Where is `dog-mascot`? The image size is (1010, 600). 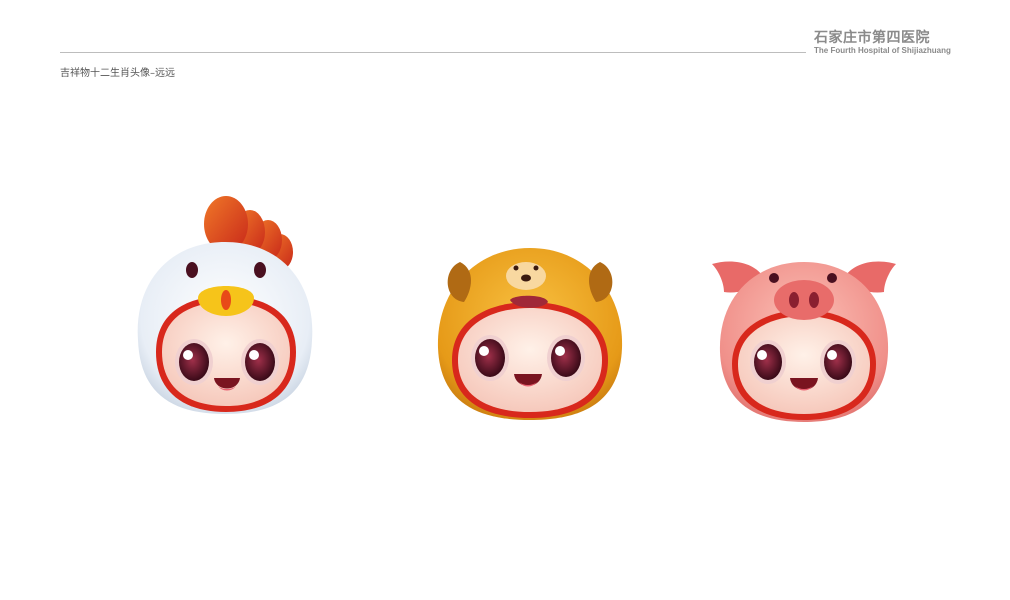 dog-mascot is located at coordinates (530, 332).